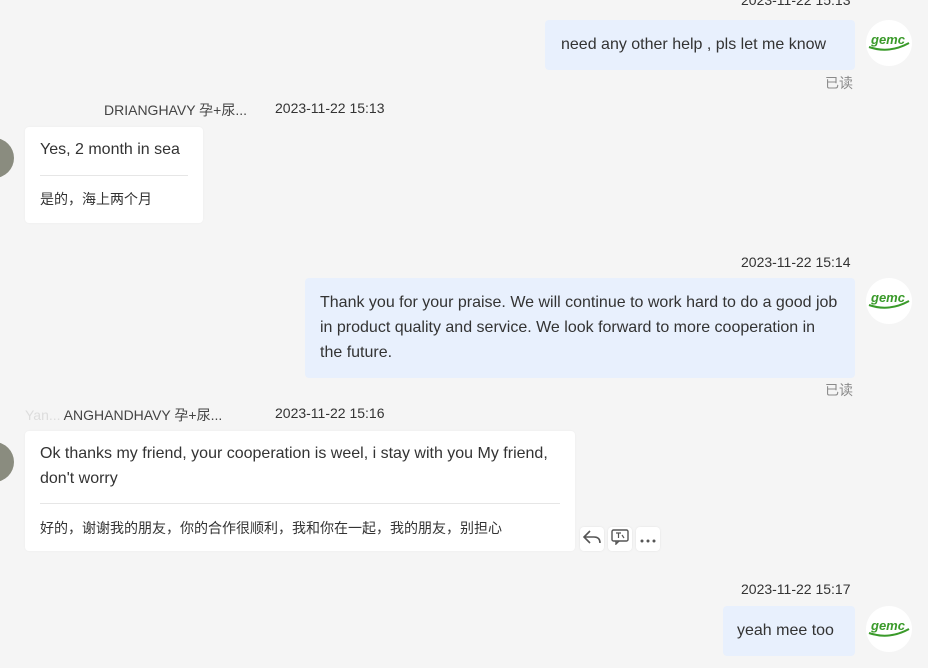  I want to click on timestamp: 2023-11-22 15:14, so click(796, 262).